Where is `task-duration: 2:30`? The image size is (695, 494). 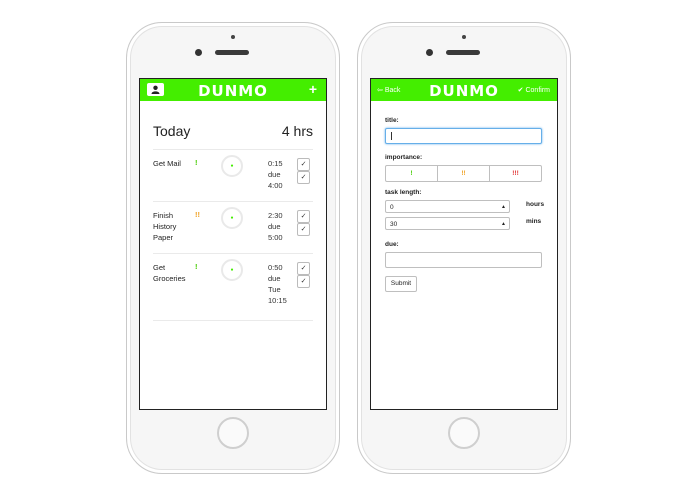 task-duration: 2:30 is located at coordinates (275, 215).